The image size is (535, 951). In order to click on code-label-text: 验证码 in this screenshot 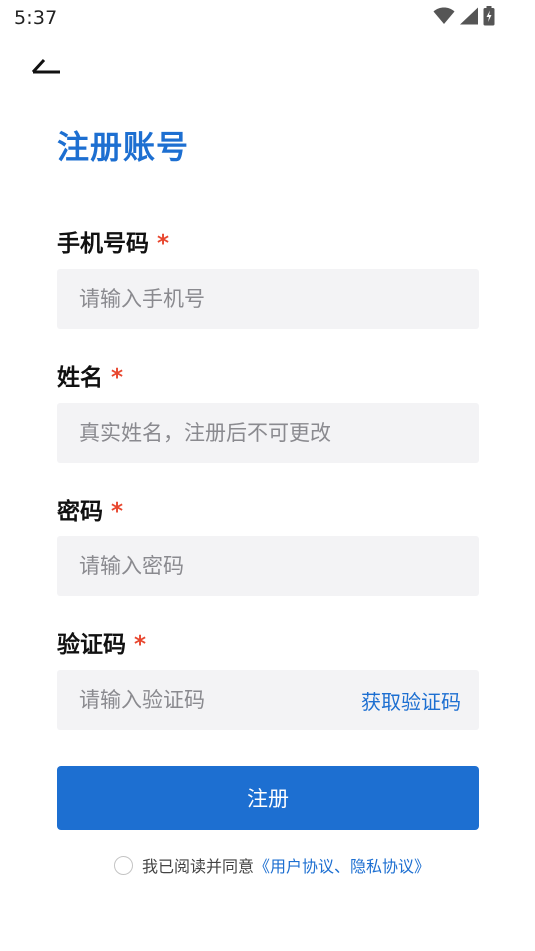, I will do `click(91, 645)`.